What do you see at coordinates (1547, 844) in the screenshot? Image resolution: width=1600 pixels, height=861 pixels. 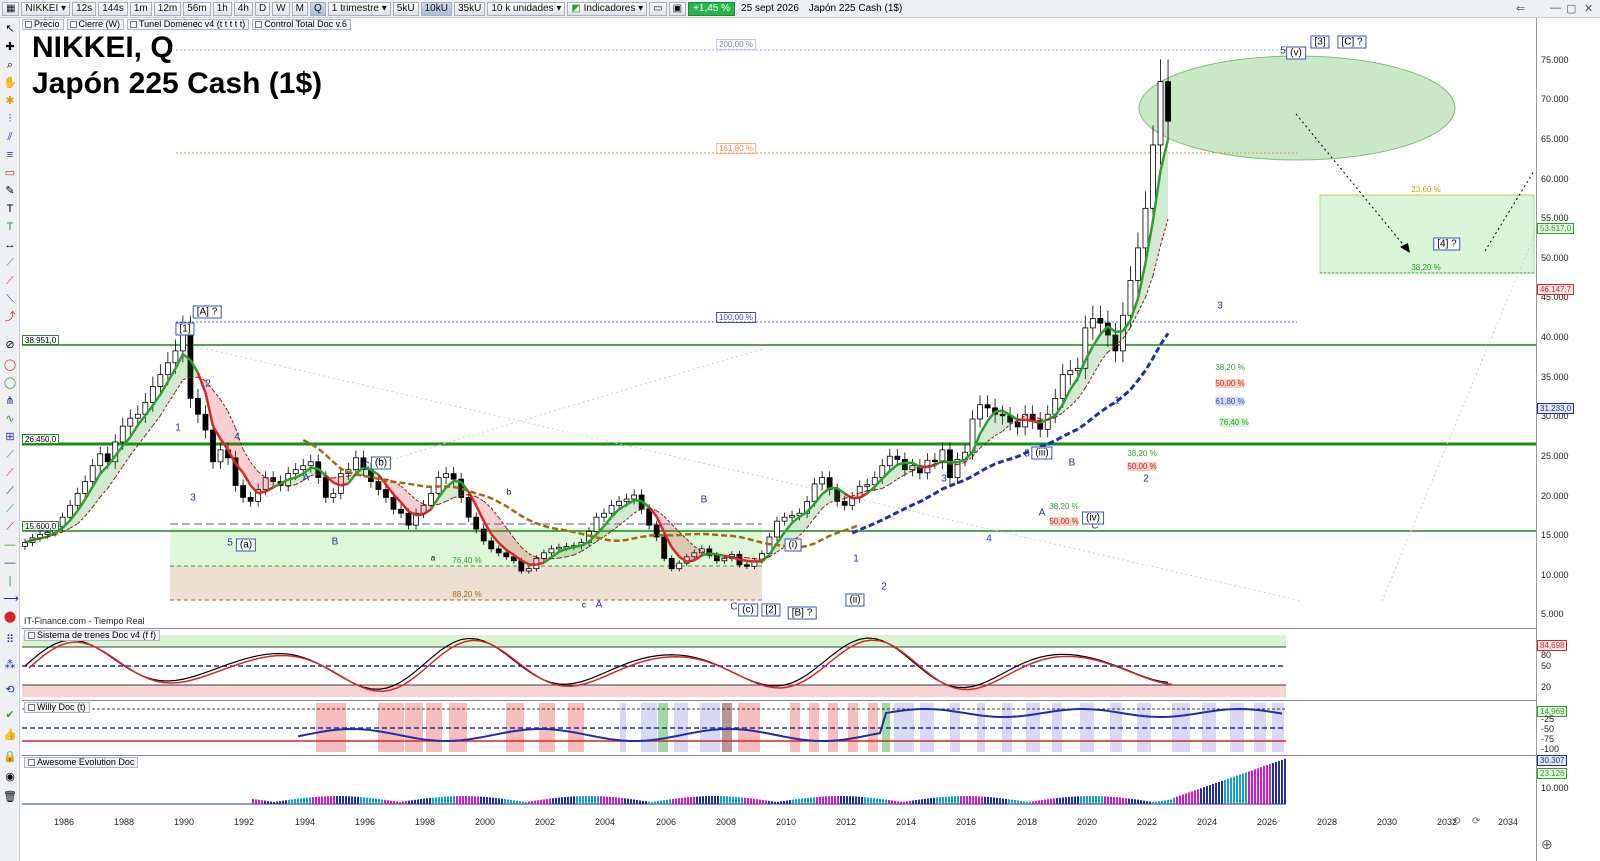 I see `zoom-icon-axis: ⊕` at bounding box center [1547, 844].